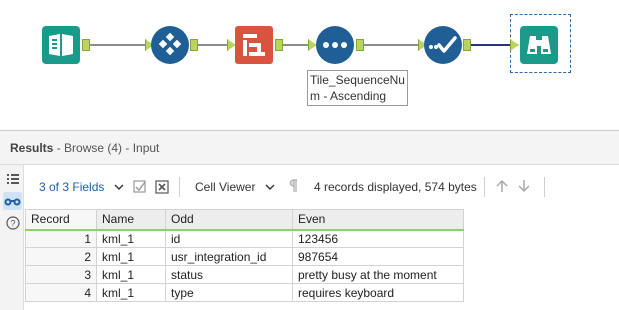  I want to click on table-row: 2 kml_1 usr_integration_id 987654, so click(244, 256).